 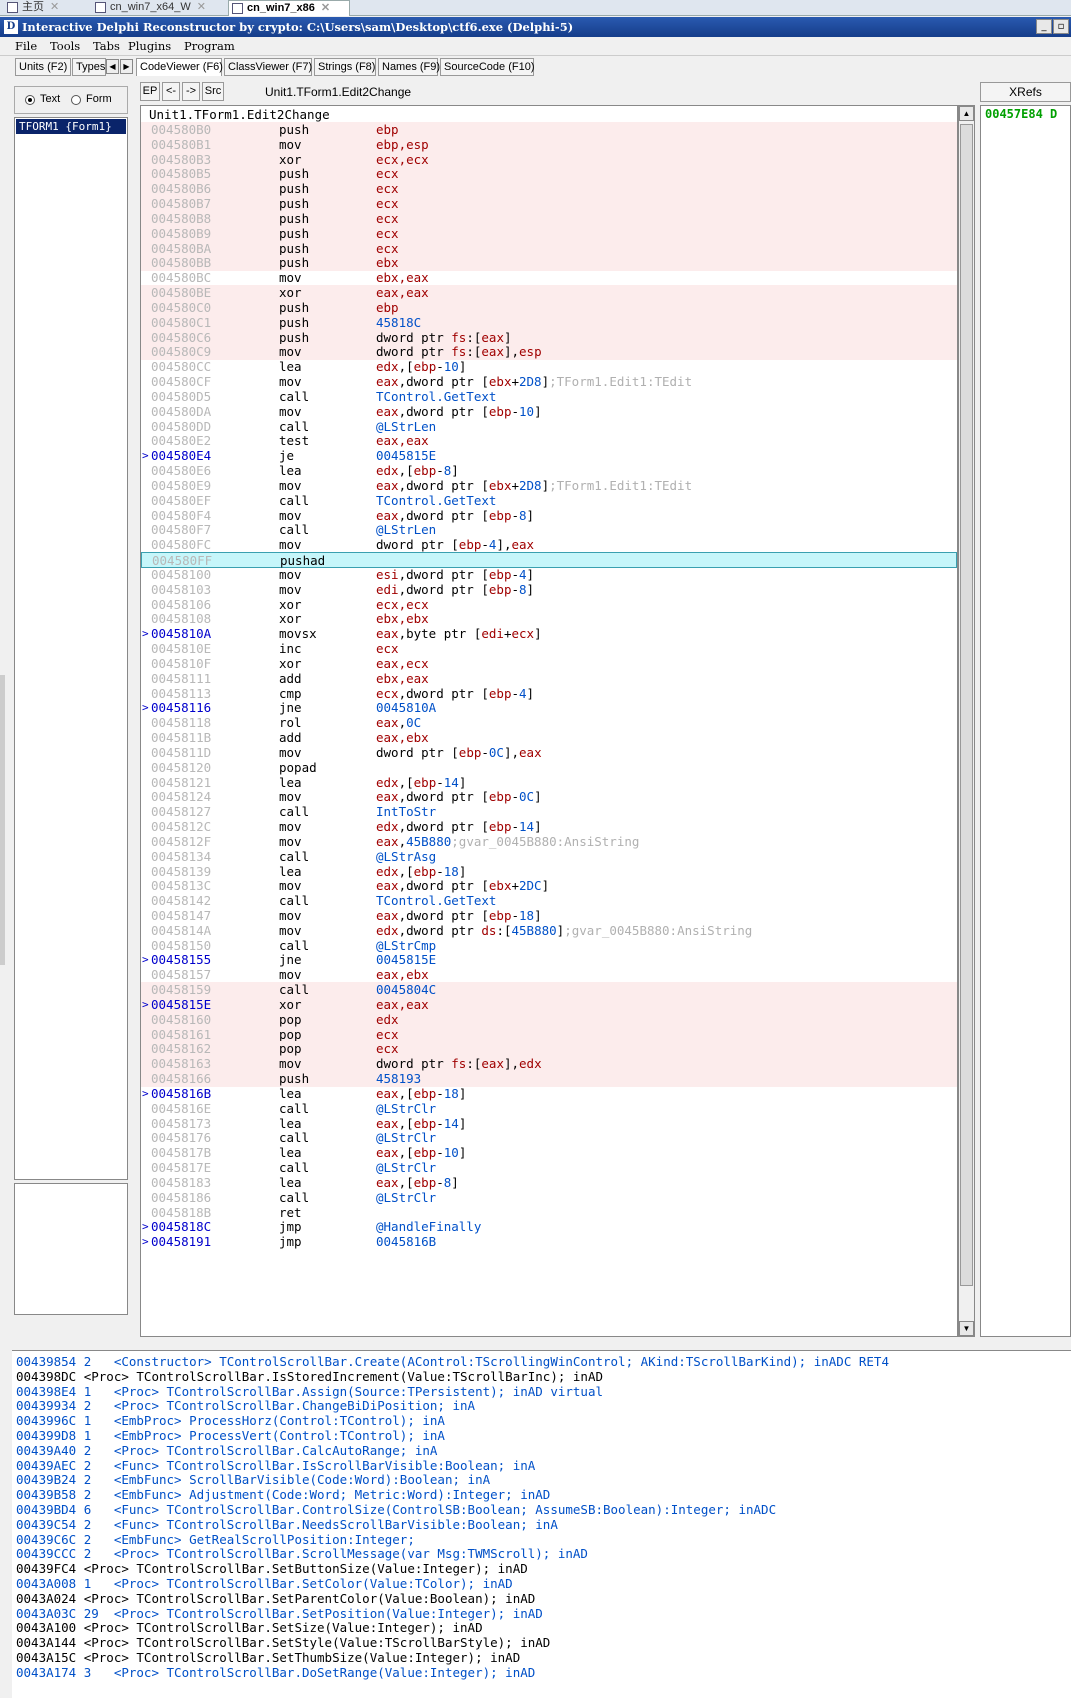 What do you see at coordinates (126, 66) in the screenshot?
I see `tab-scroll-right-icon: ▶` at bounding box center [126, 66].